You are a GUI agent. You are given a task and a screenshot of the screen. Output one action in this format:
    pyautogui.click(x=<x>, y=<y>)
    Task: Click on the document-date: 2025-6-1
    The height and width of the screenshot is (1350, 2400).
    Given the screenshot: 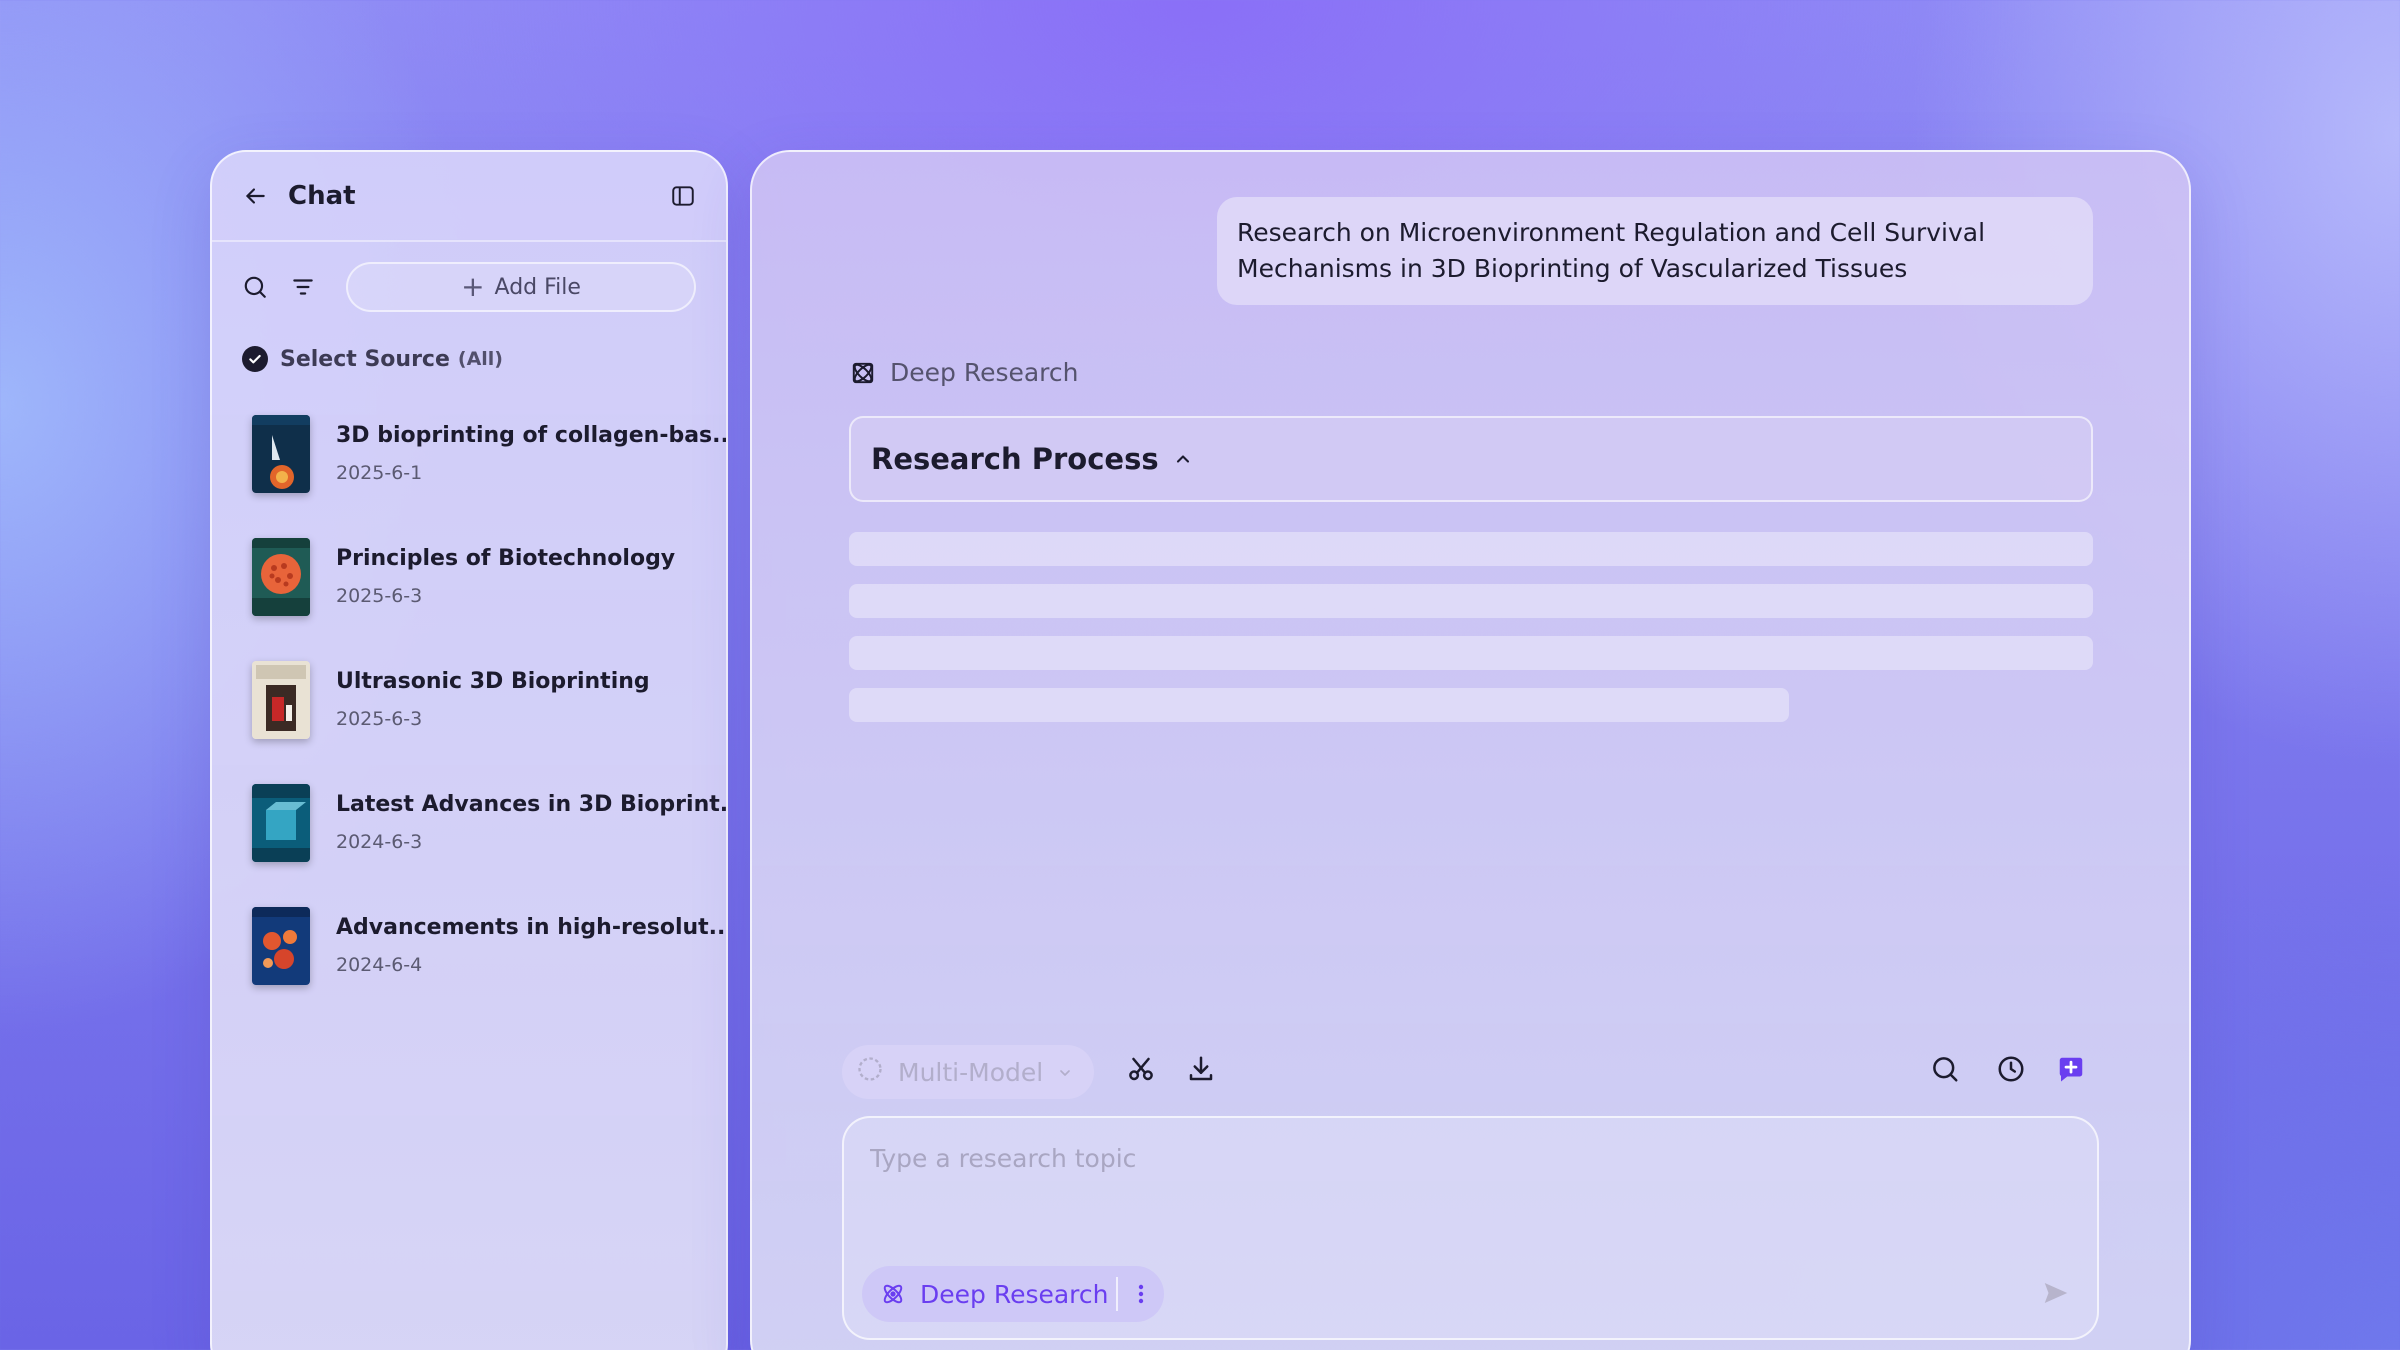 What is the action you would take?
    pyautogui.click(x=379, y=473)
    